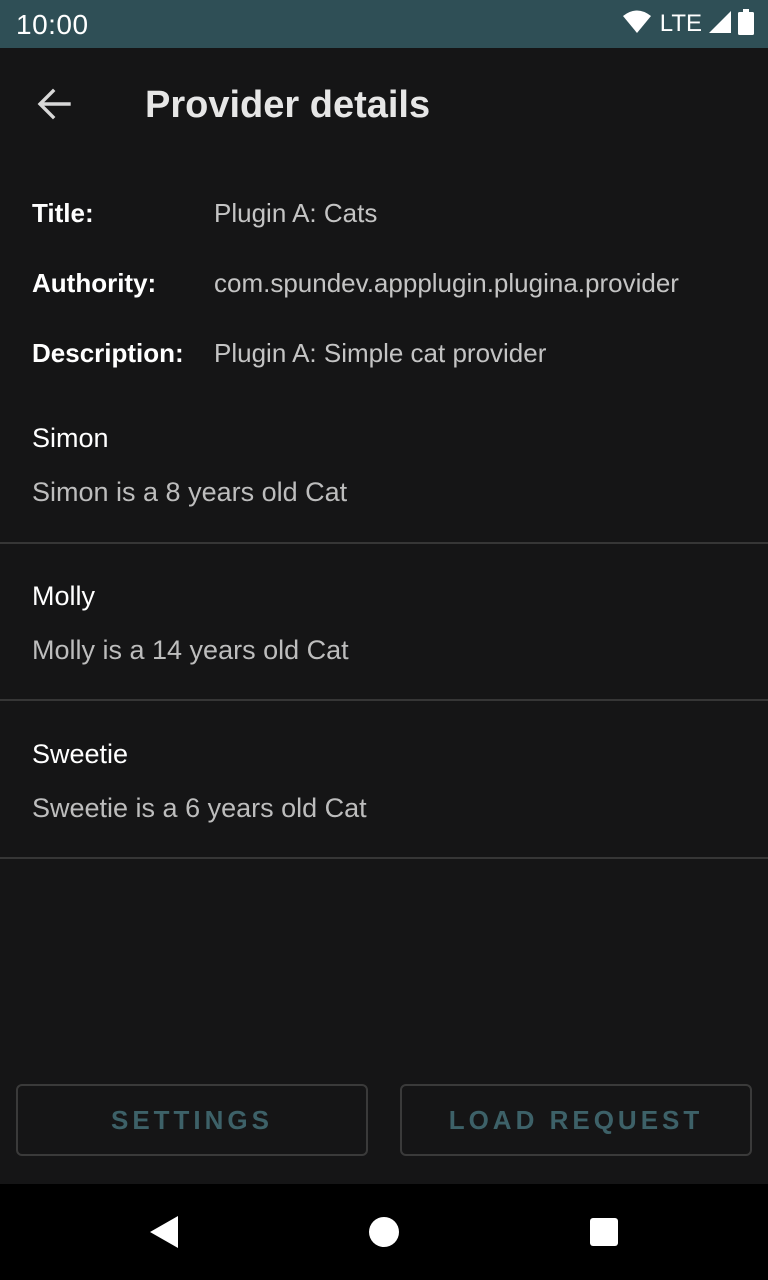 This screenshot has height=1280, width=768. I want to click on list-item: Simon Simon is a 8 years old Cat, so click(384, 465).